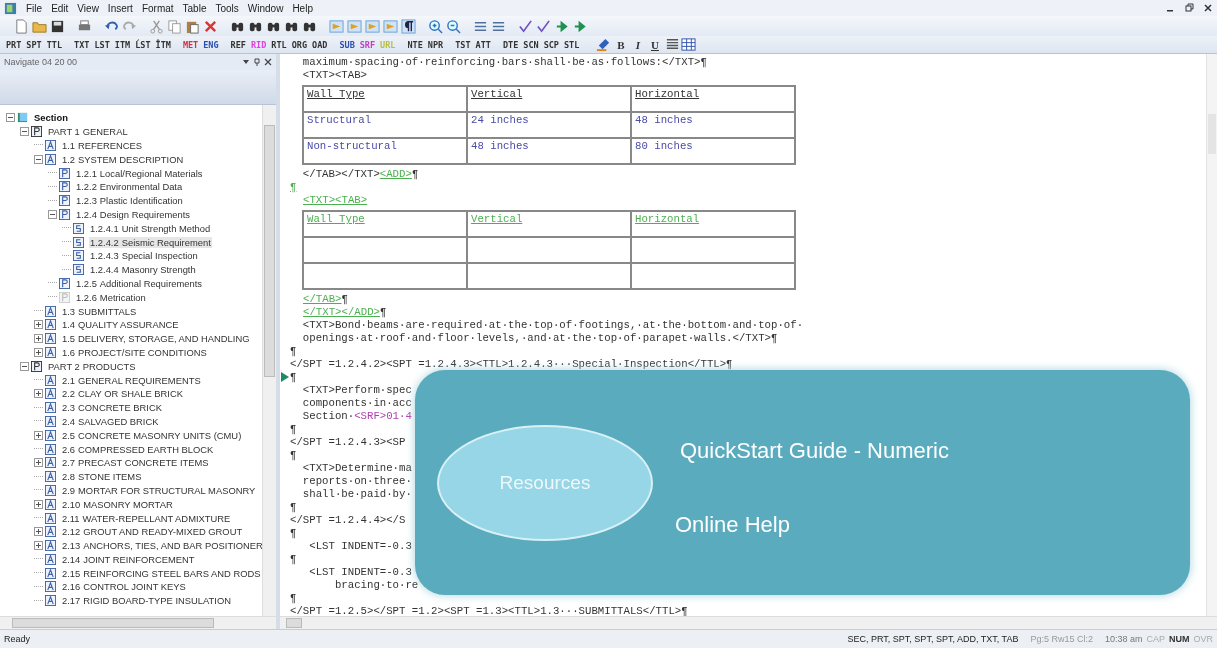 This screenshot has height=648, width=1217. Describe the element at coordinates (129, 201) in the screenshot. I see `tree-item: 1.2.3 Plastic Identification` at that location.